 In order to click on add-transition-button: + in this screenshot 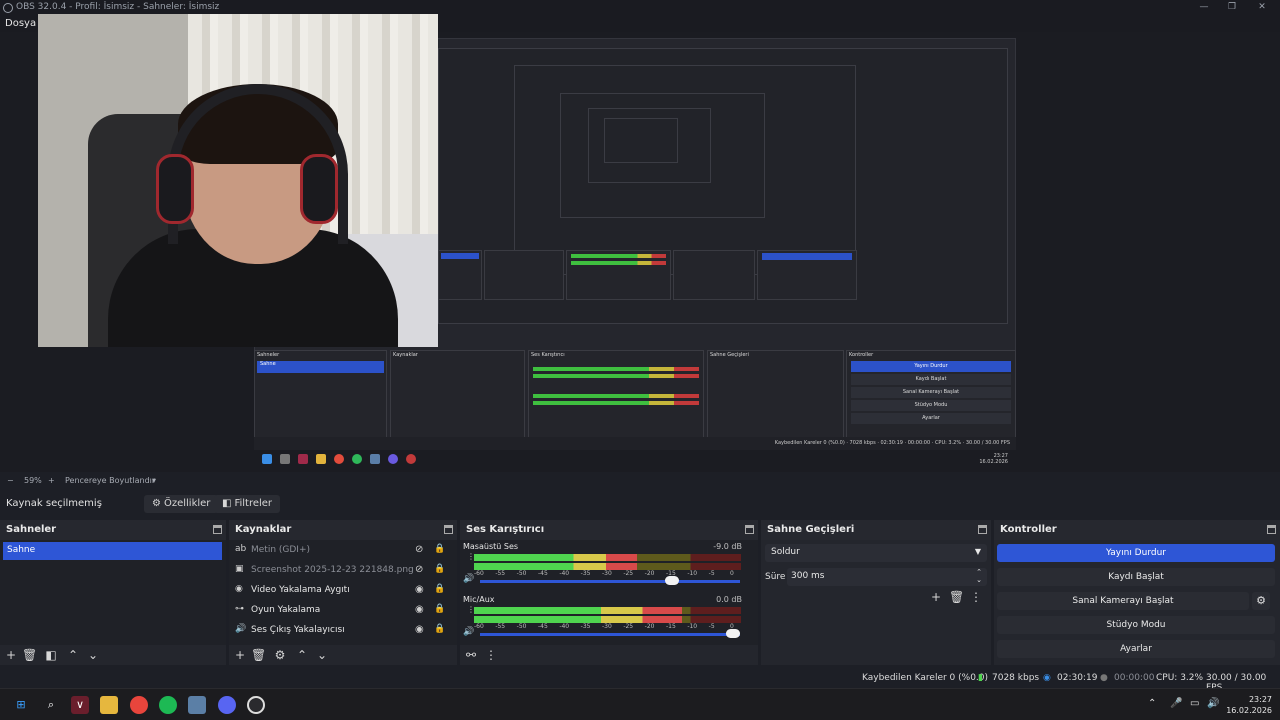, I will do `click(936, 597)`.